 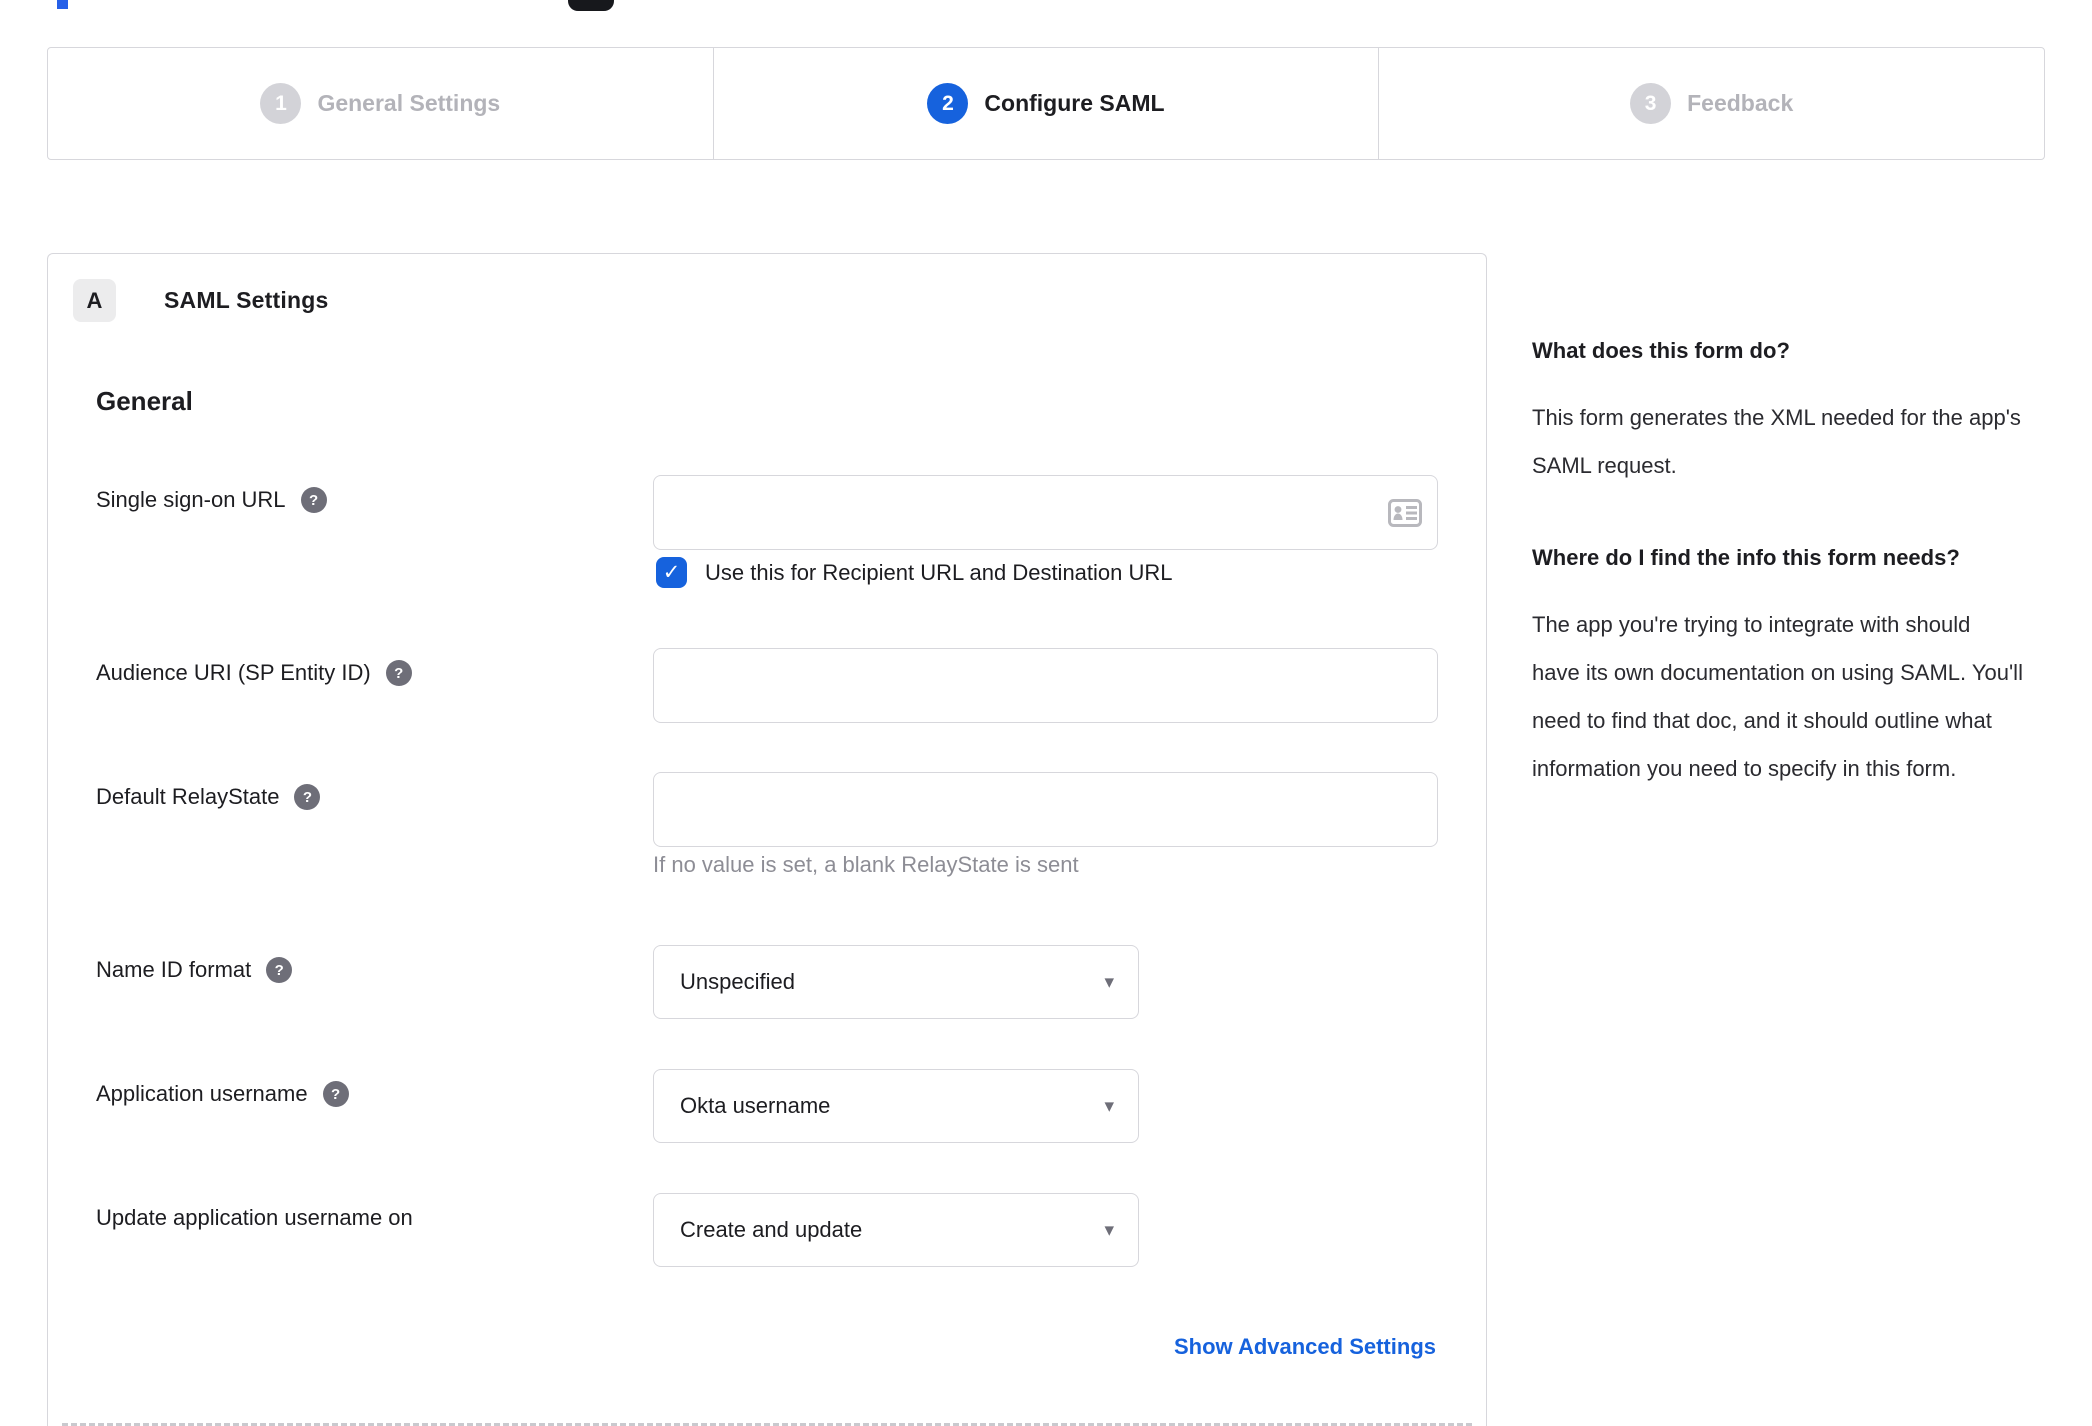 What do you see at coordinates (1405, 513) in the screenshot?
I see `contact-card-icon` at bounding box center [1405, 513].